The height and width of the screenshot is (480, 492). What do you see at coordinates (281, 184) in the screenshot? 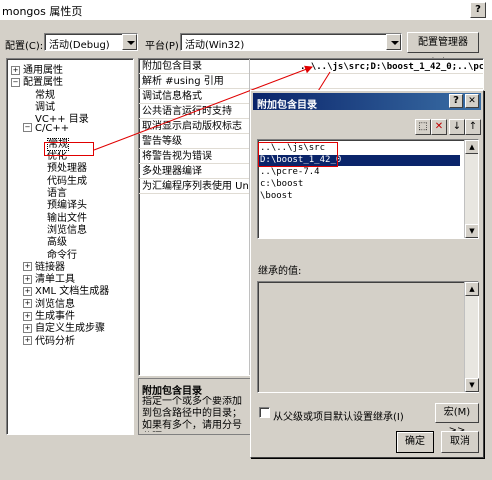
I see `list-item: c:\boost` at bounding box center [281, 184].